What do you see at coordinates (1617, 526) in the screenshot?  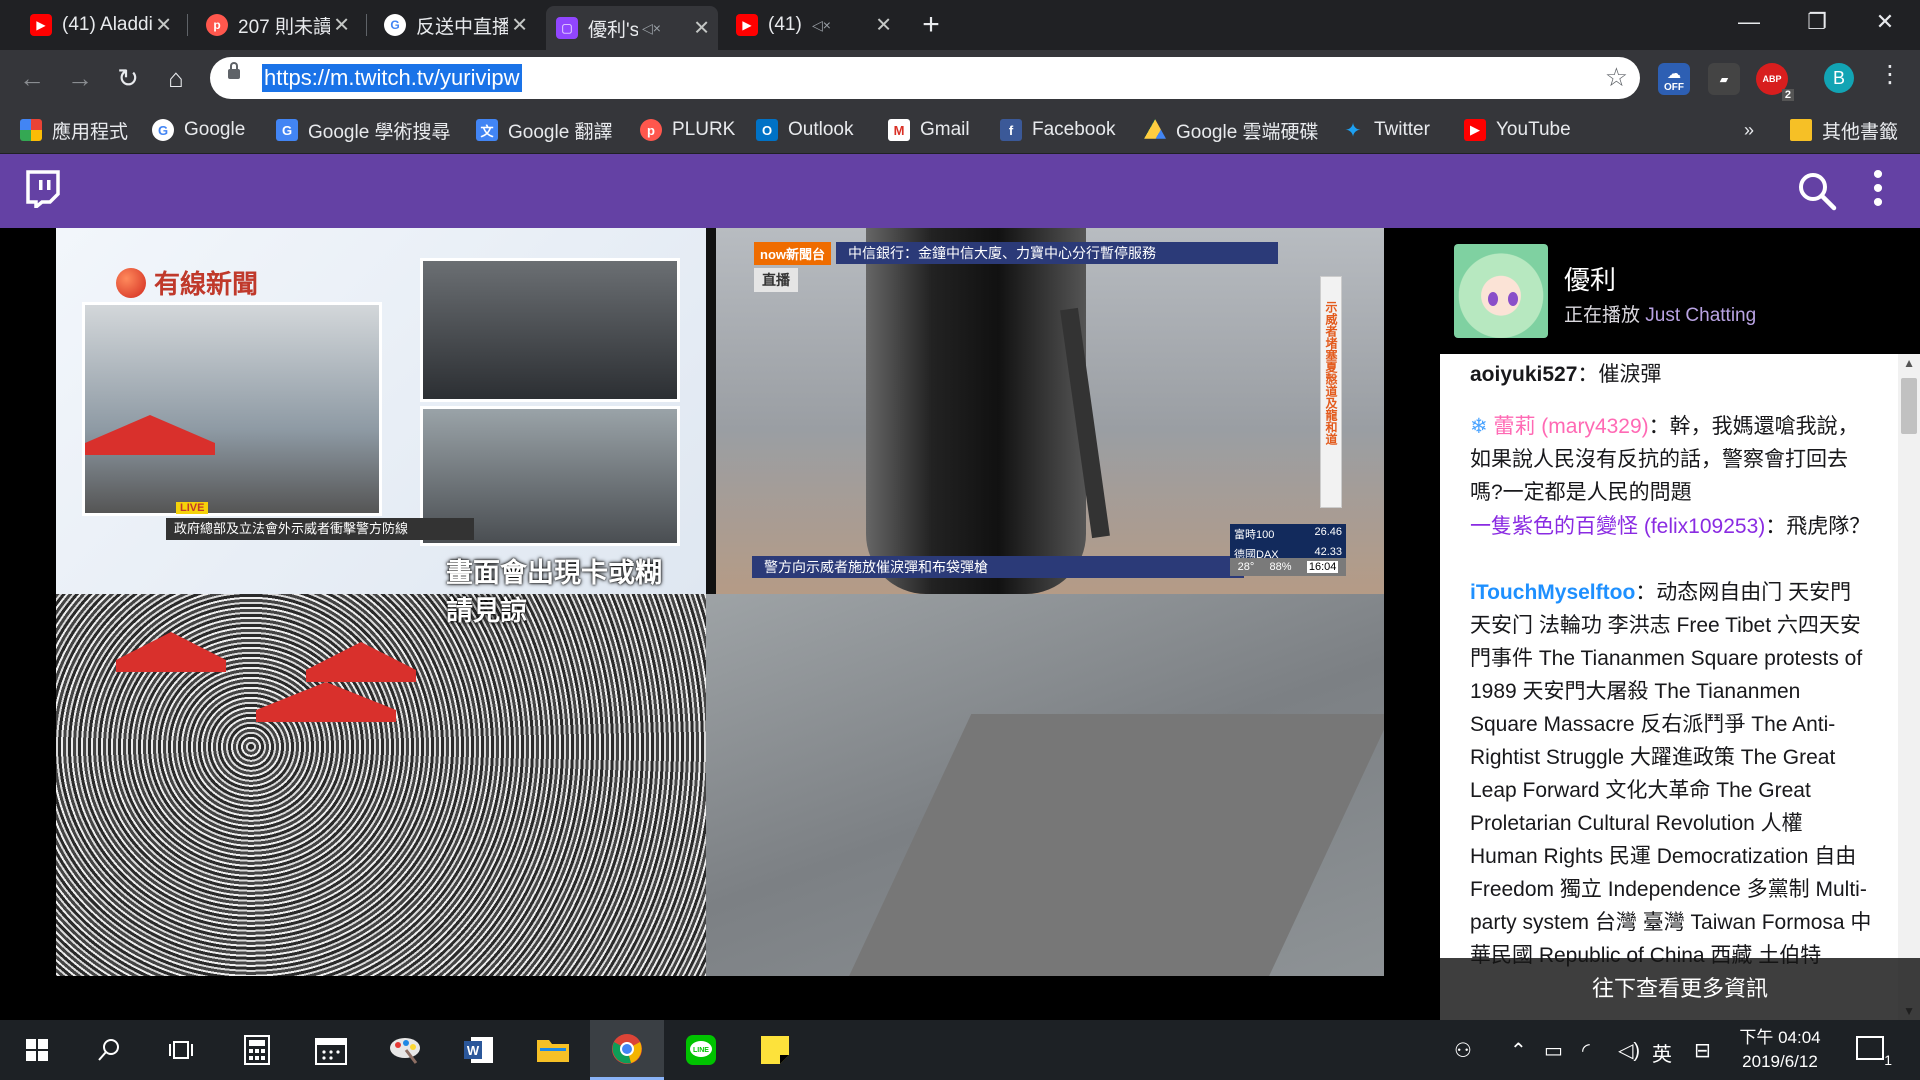 I see `chat-username: 一隻紫色的百變怪 (felix109253)` at bounding box center [1617, 526].